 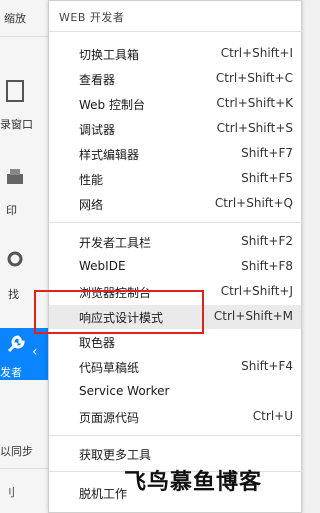 What do you see at coordinates (15, 93) in the screenshot?
I see `window-icon` at bounding box center [15, 93].